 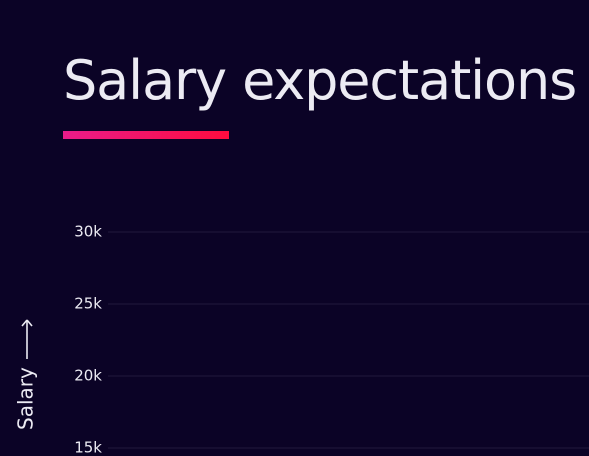 What do you see at coordinates (27, 339) in the screenshot?
I see `arrow-up-icon` at bounding box center [27, 339].